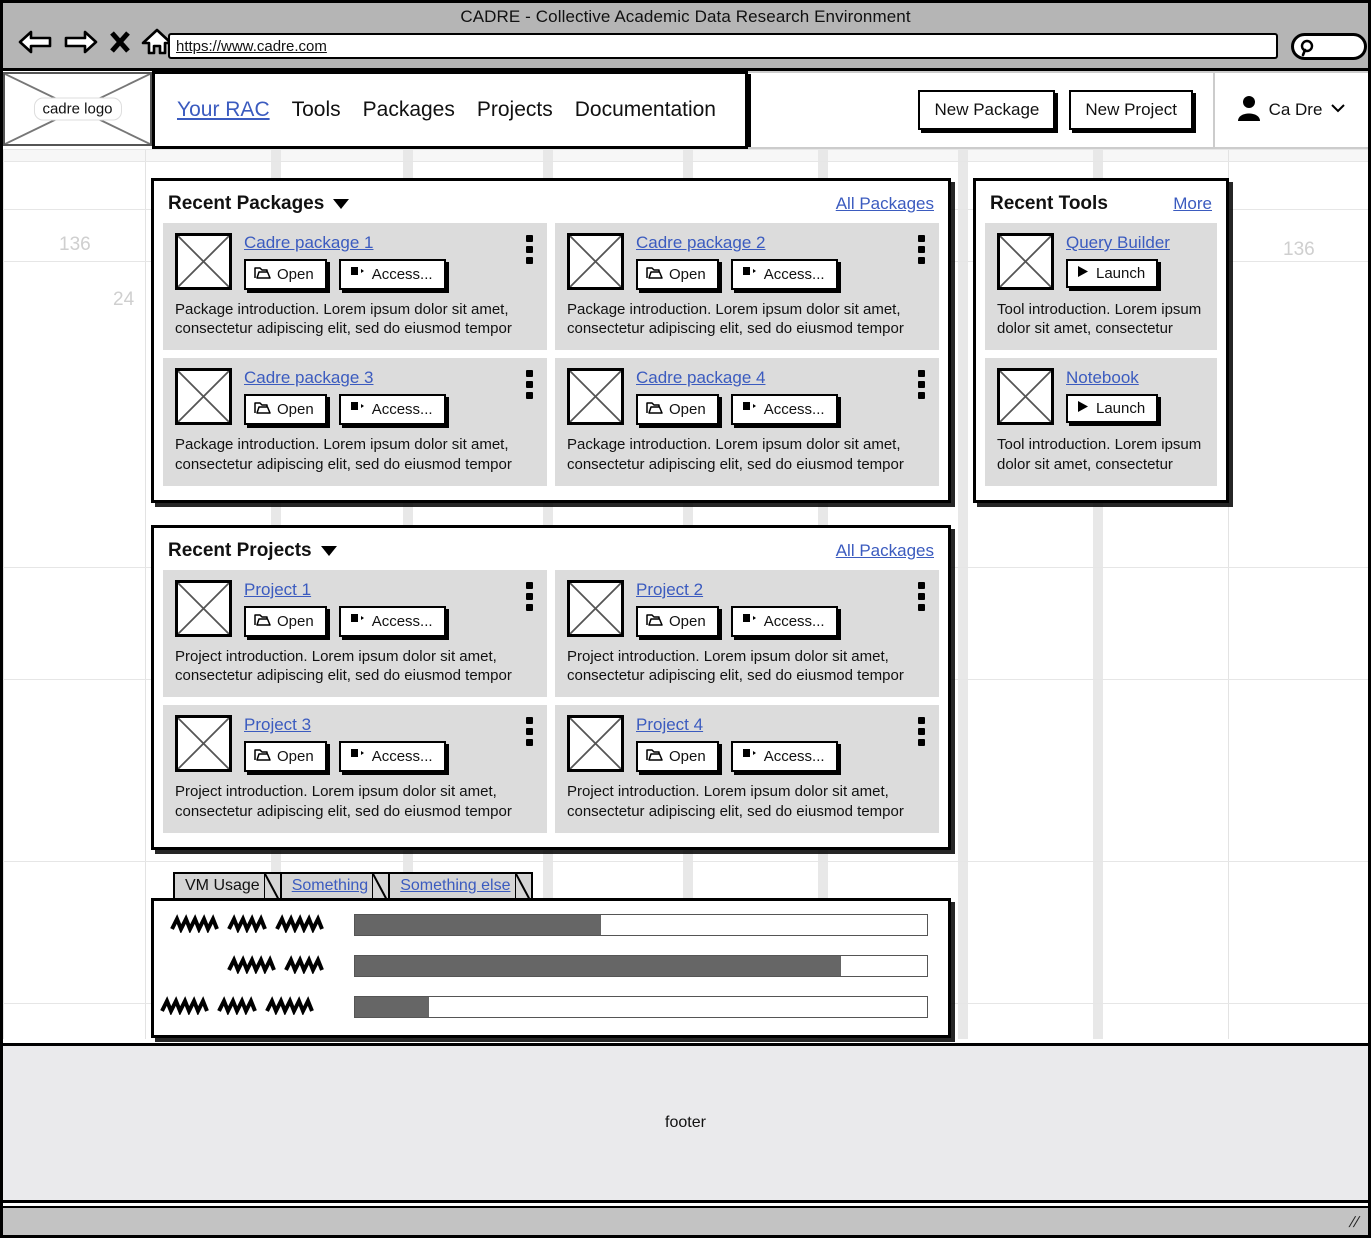 Image resolution: width=1371 pixels, height=1238 pixels. What do you see at coordinates (723, 46) in the screenshot?
I see `url-bar: https://www.cadre.com` at bounding box center [723, 46].